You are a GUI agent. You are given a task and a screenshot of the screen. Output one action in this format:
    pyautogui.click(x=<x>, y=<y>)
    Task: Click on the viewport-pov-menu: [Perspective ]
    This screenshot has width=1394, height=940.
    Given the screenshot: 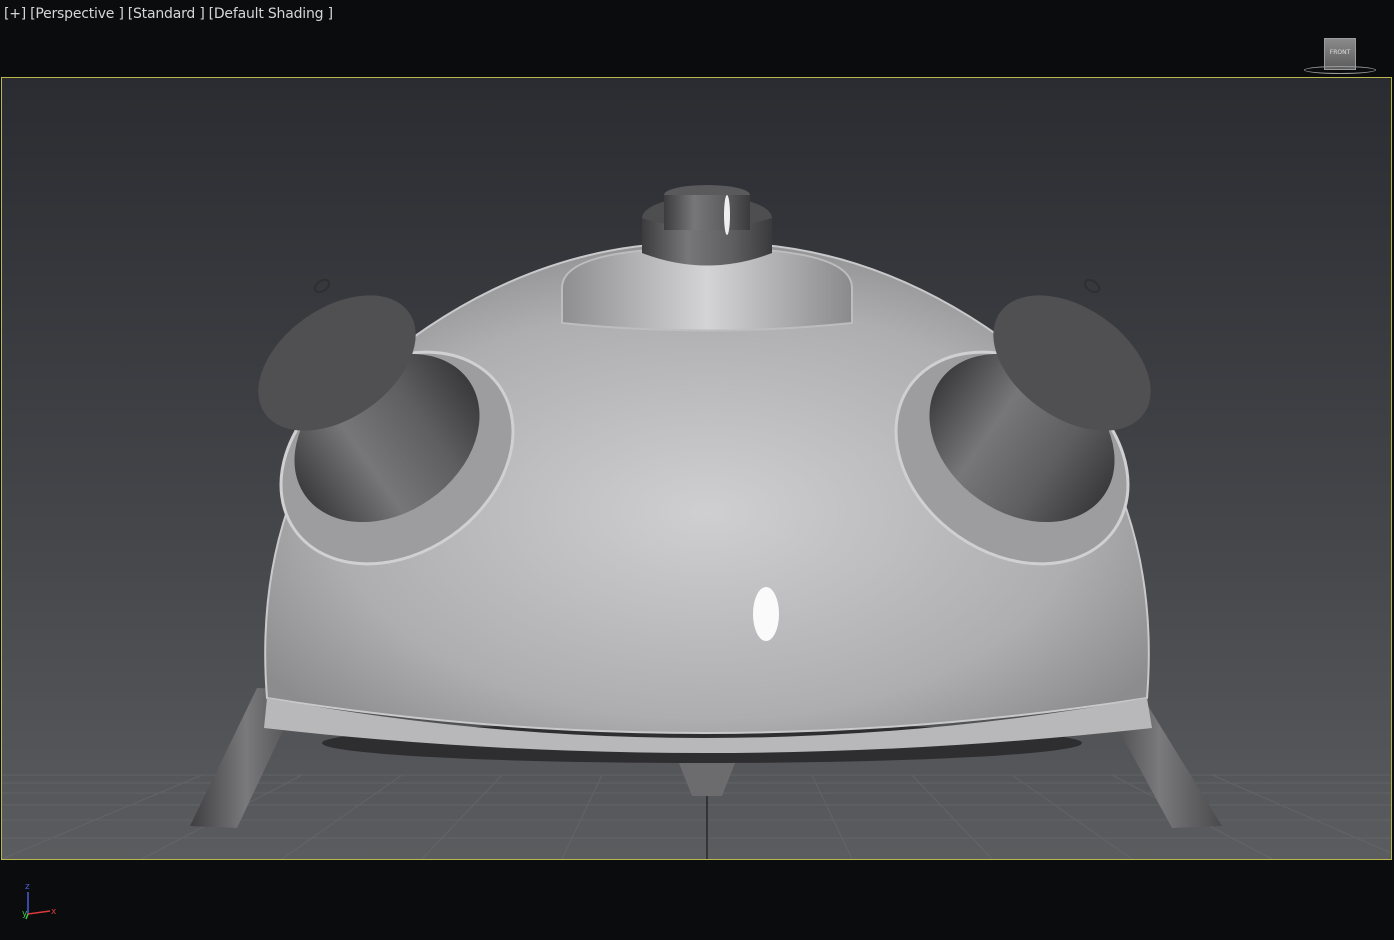 What is the action you would take?
    pyautogui.click(x=77, y=14)
    